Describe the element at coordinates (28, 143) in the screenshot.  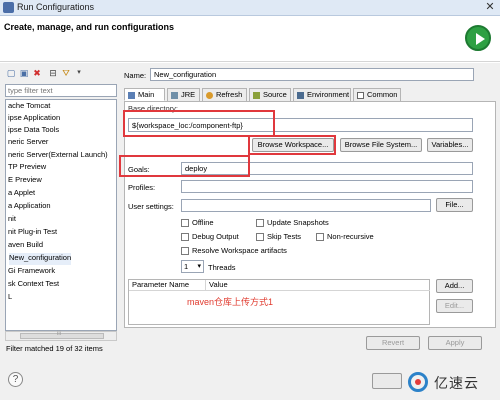
I see `tree-item: neric Server` at that location.